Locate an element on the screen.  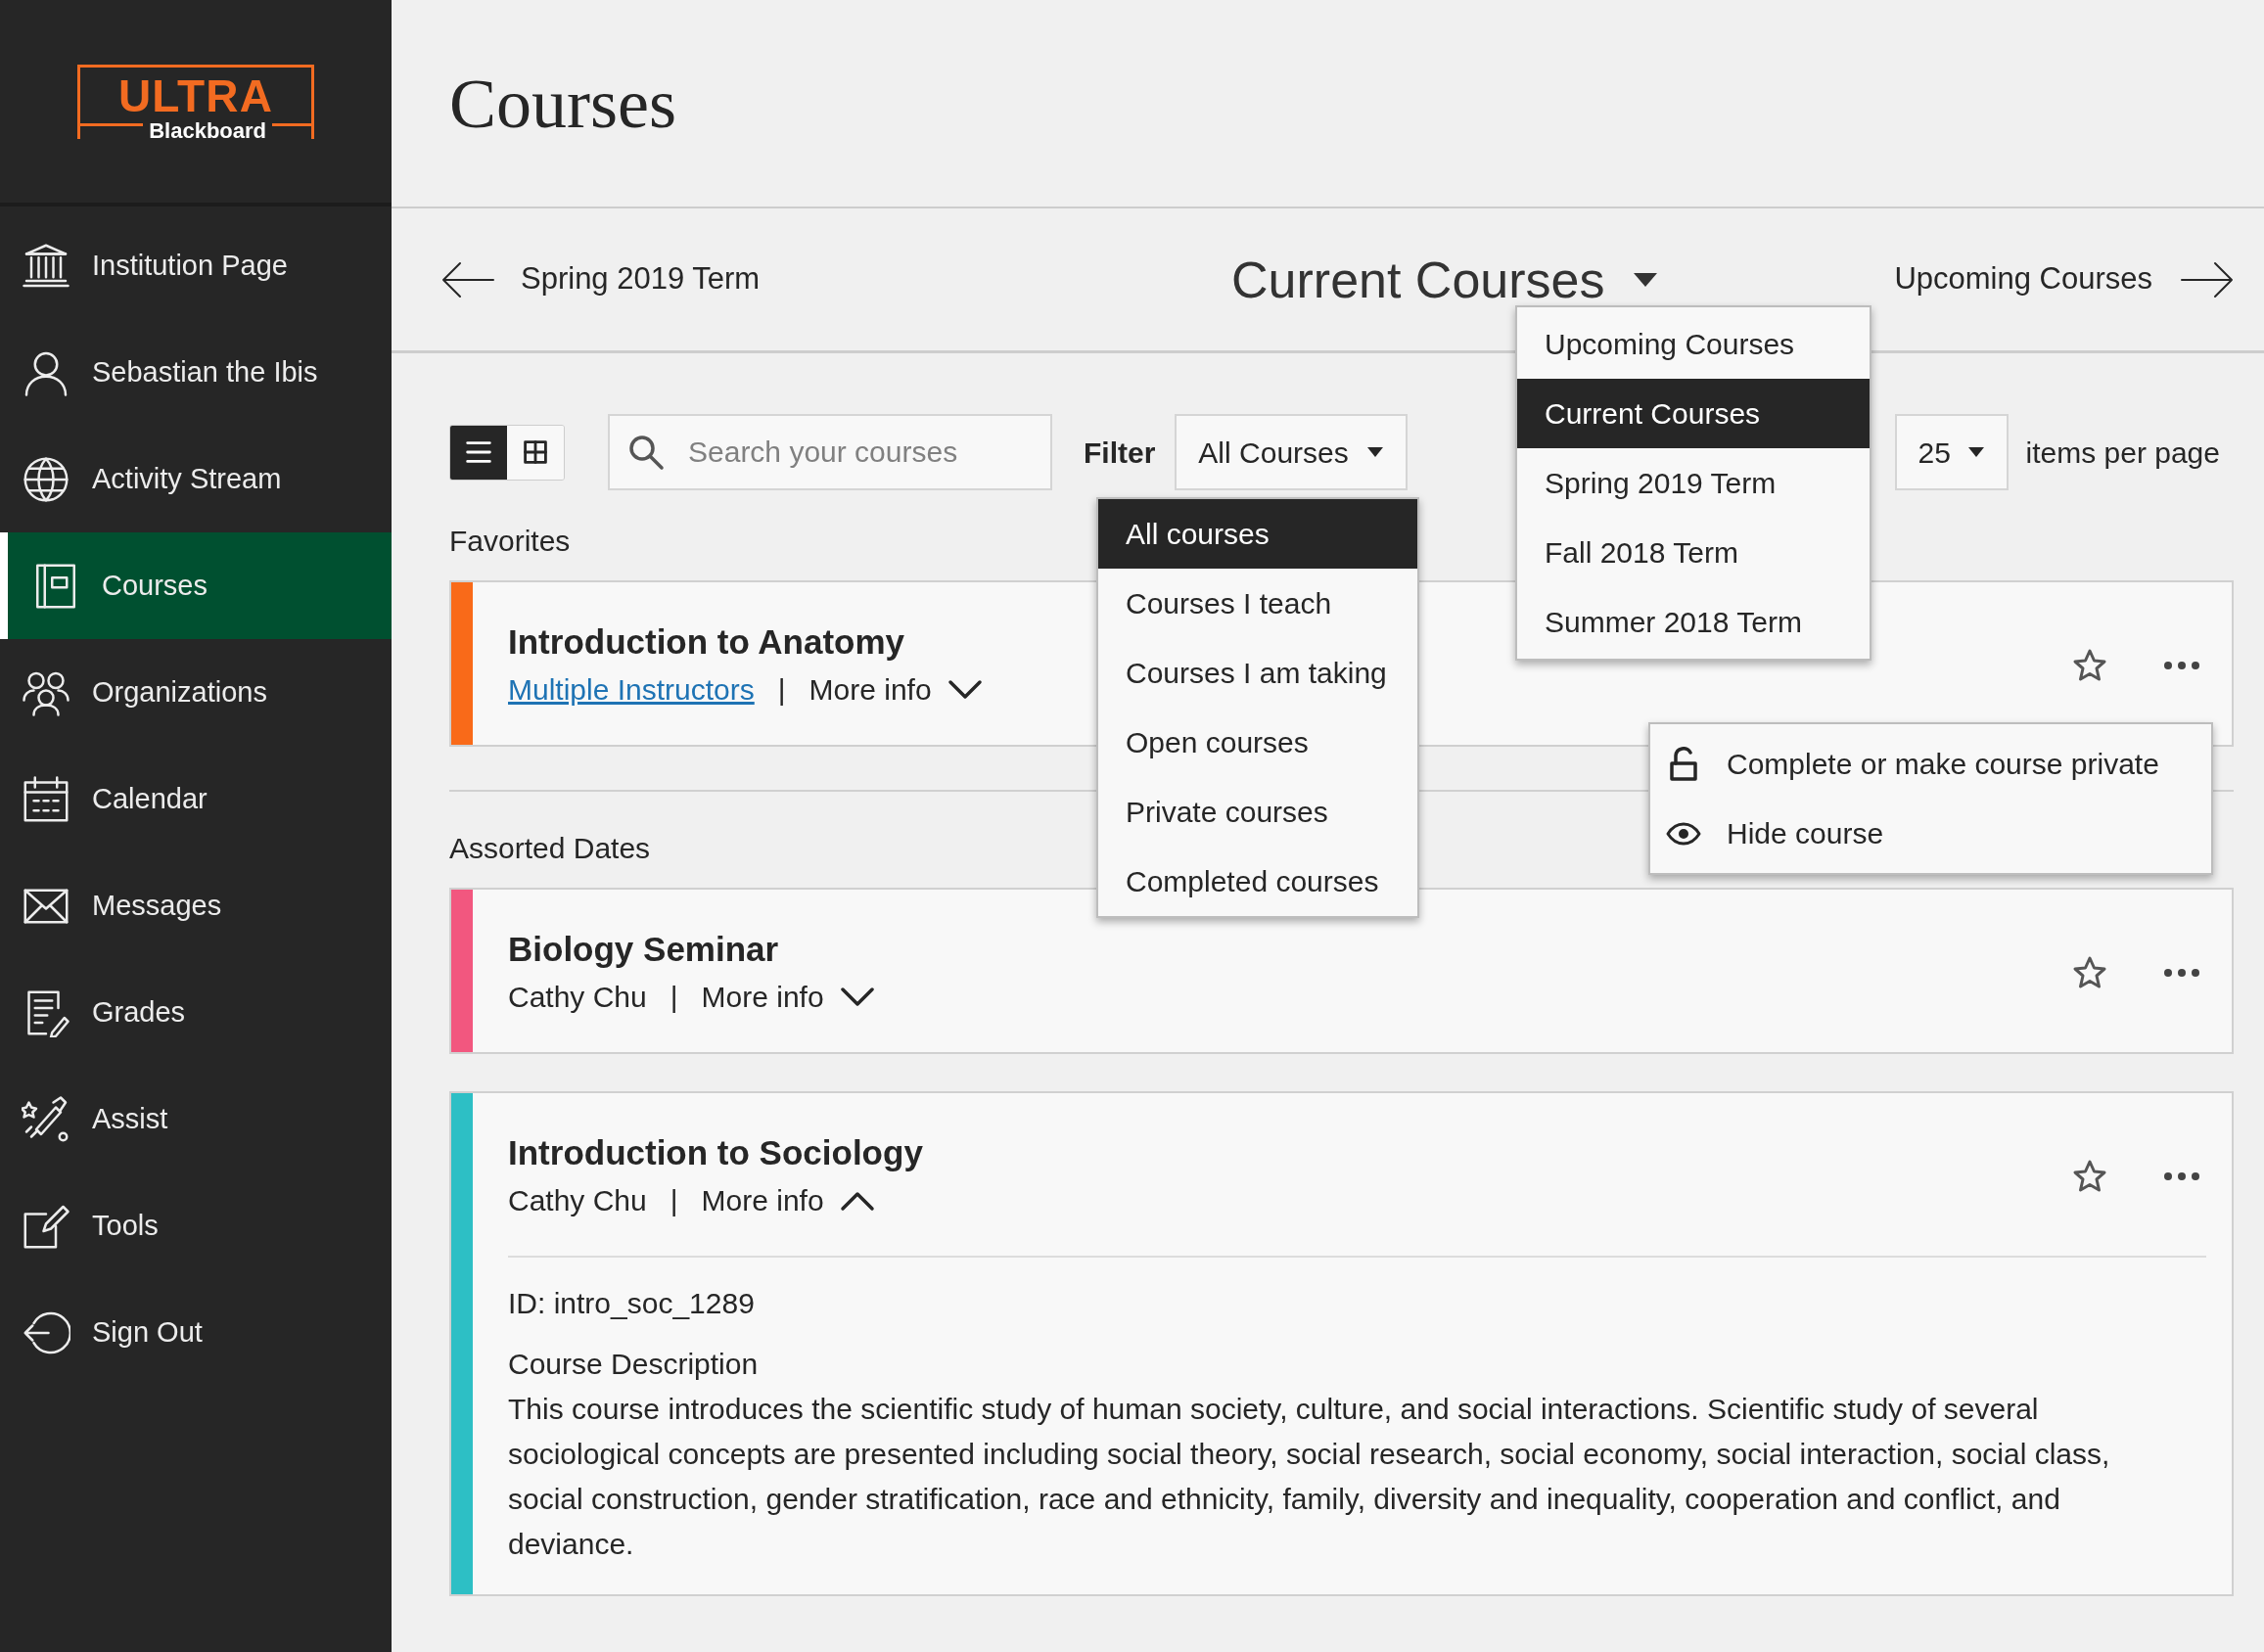
menu-item: Current Courses is located at coordinates (1693, 413).